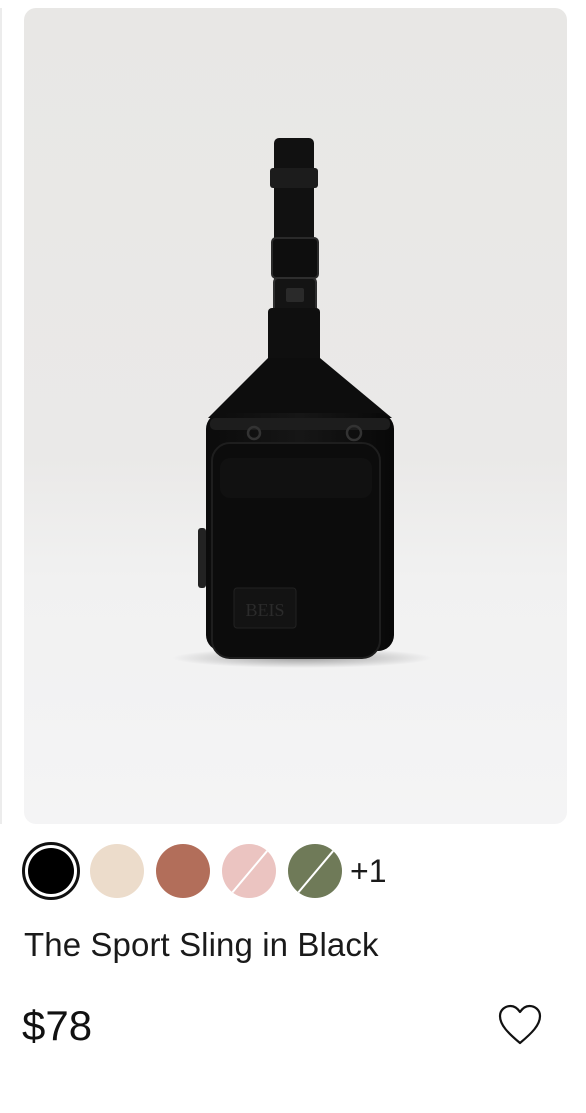 This screenshot has height=1113, width=586. What do you see at coordinates (368, 871) in the screenshot?
I see `more-colors-count: +1` at bounding box center [368, 871].